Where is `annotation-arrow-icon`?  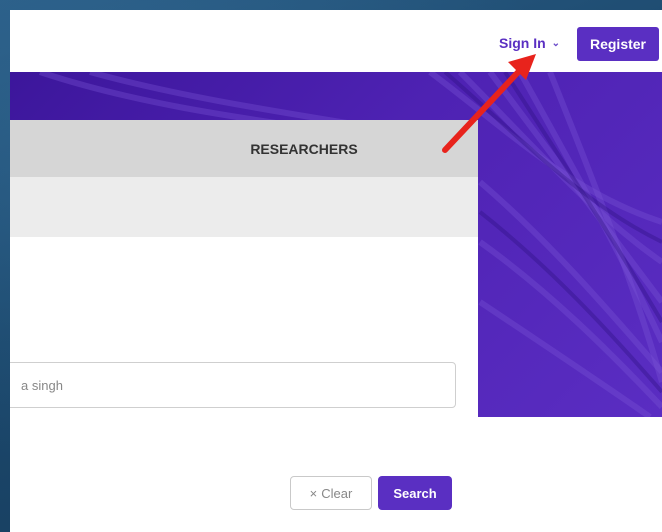 annotation-arrow-icon is located at coordinates (489, 103).